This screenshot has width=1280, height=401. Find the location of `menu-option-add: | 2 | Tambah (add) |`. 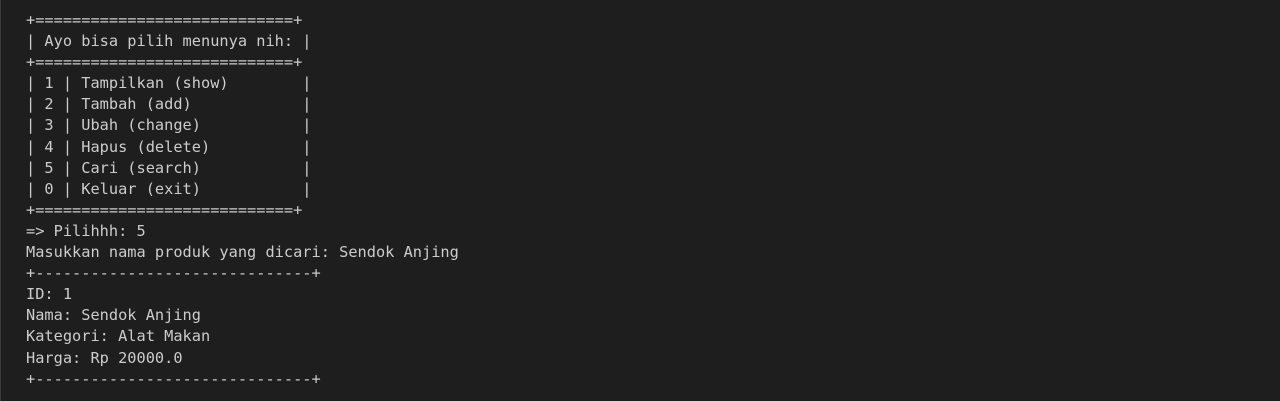

menu-option-add: | 2 | Tambah (add) | is located at coordinates (169, 104).